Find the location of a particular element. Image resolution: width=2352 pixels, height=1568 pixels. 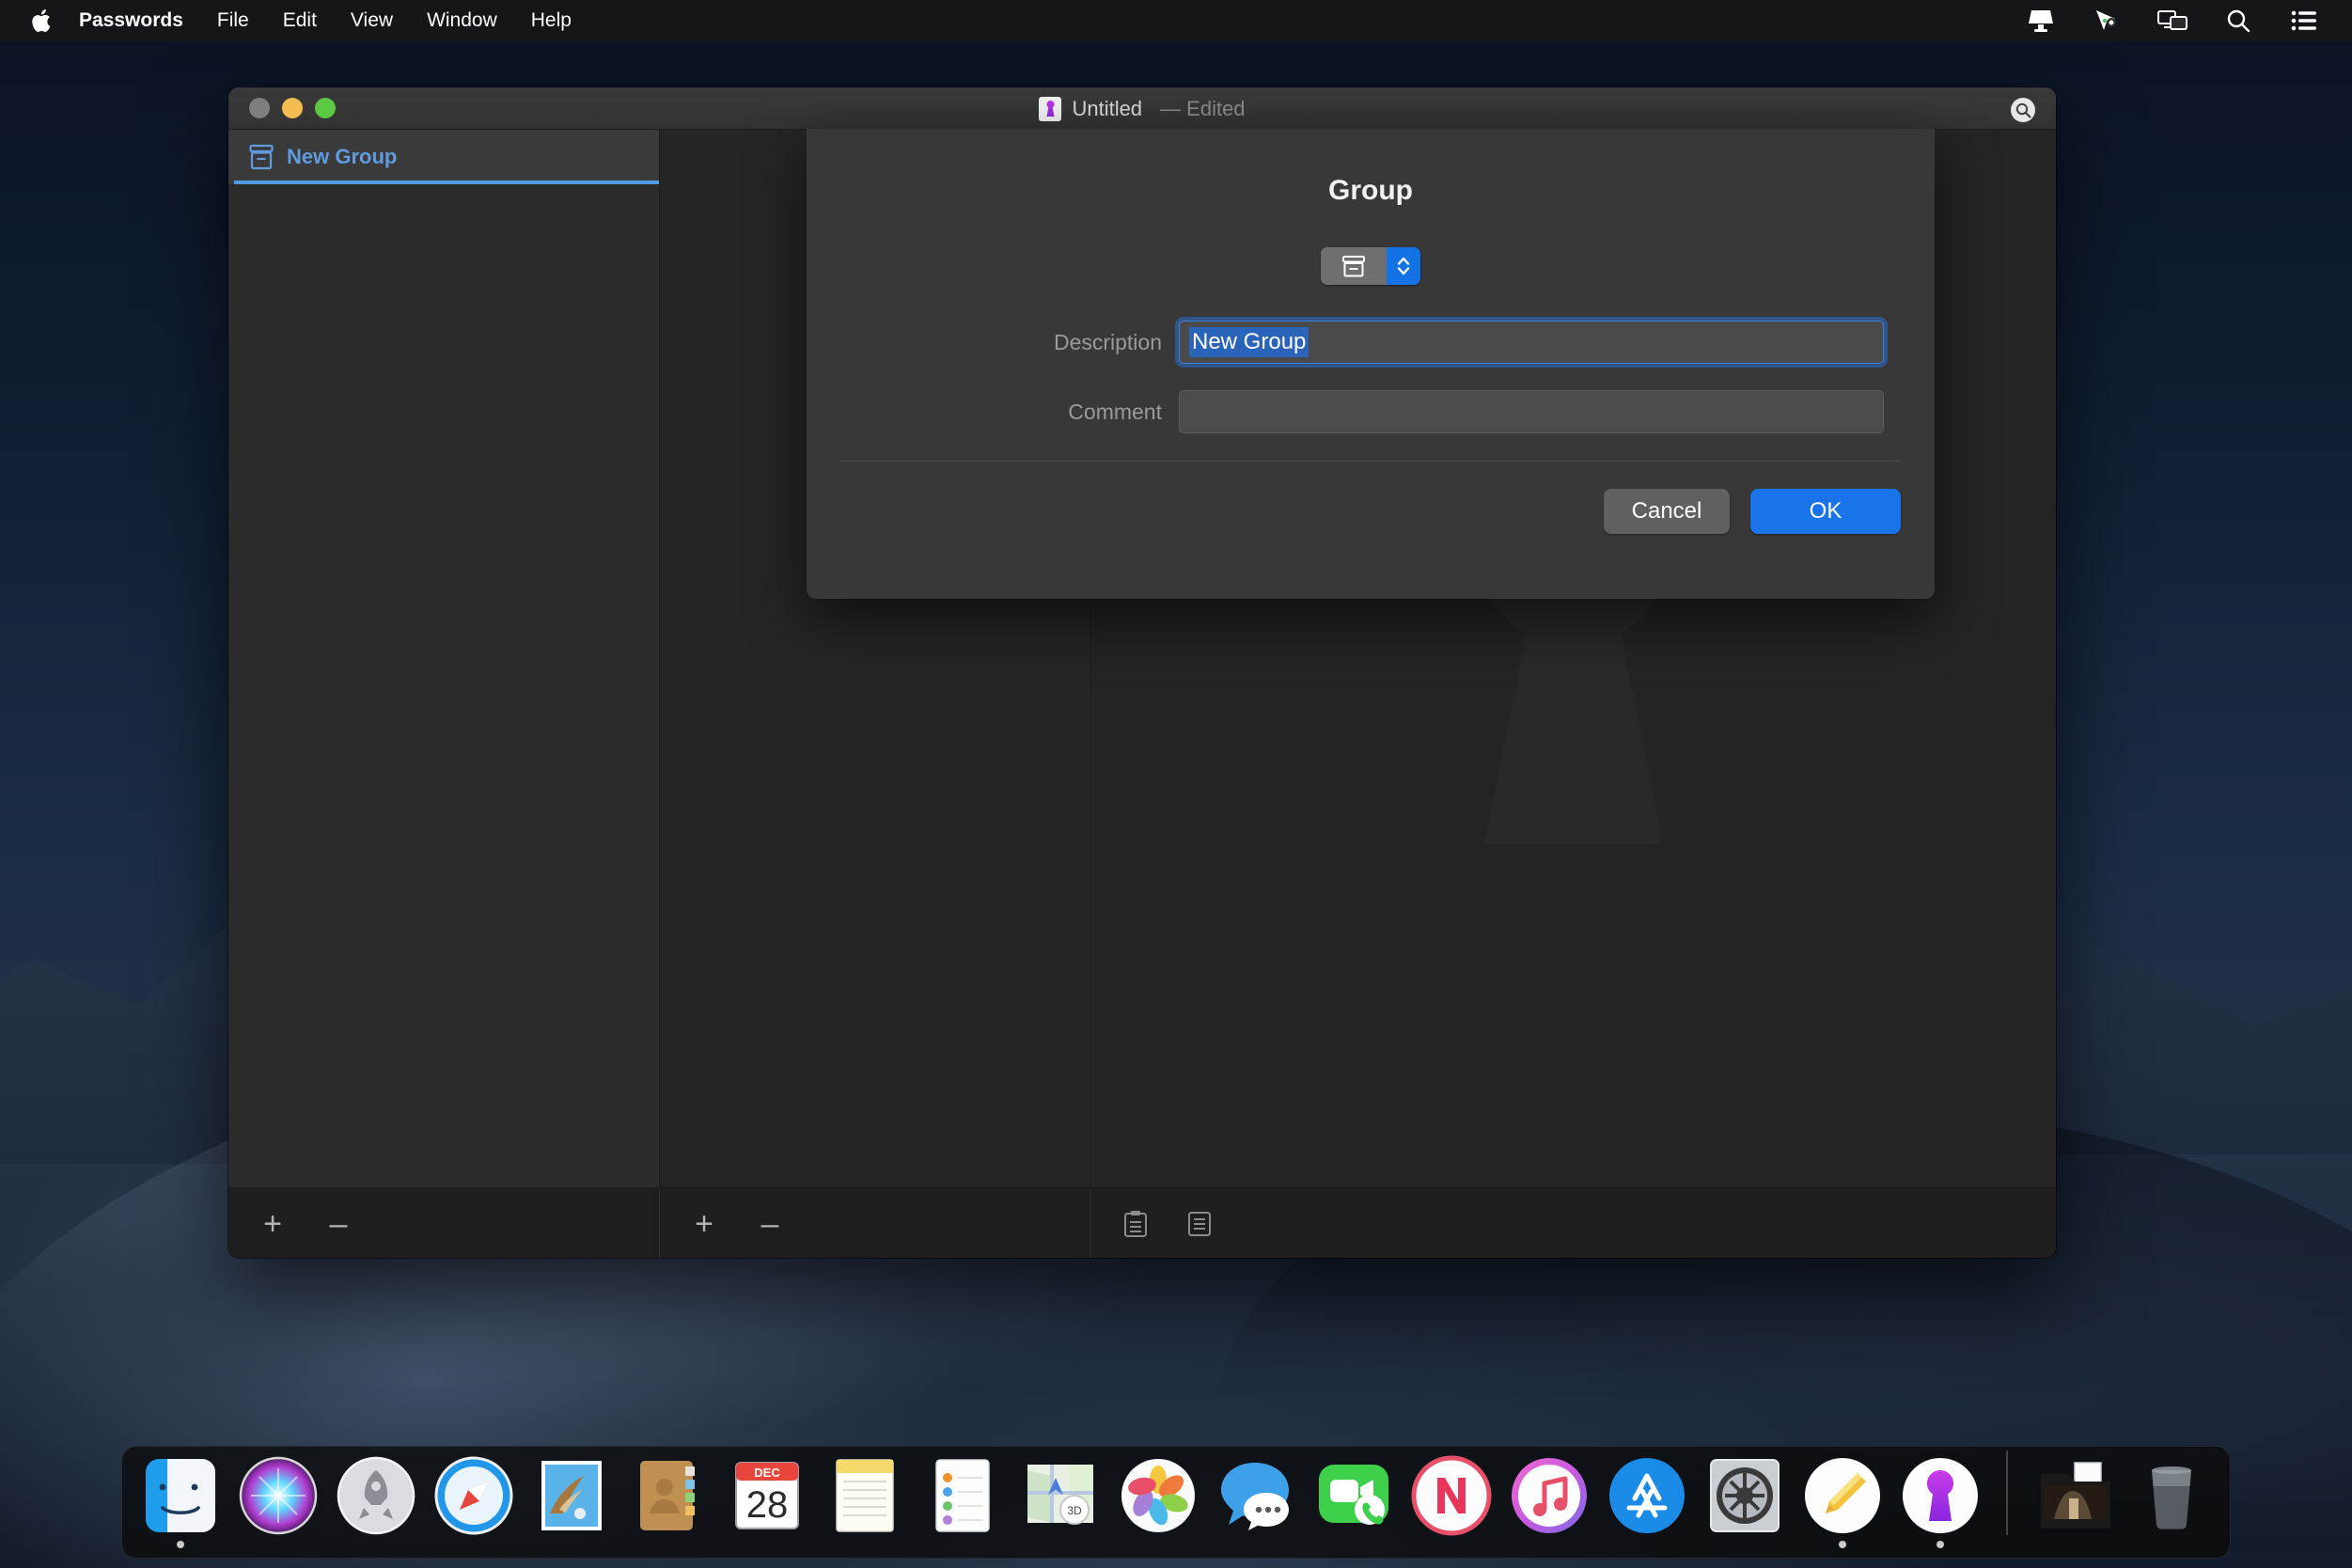

spotlight-search-icon is located at coordinates (2238, 21).